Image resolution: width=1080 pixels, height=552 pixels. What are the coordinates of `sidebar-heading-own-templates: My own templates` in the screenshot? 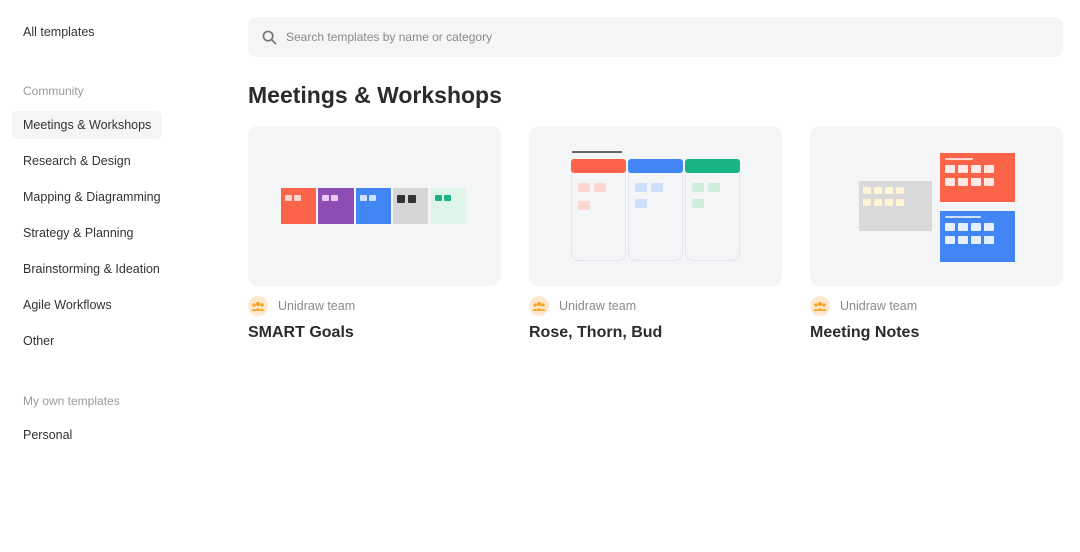 It's located at (71, 401).